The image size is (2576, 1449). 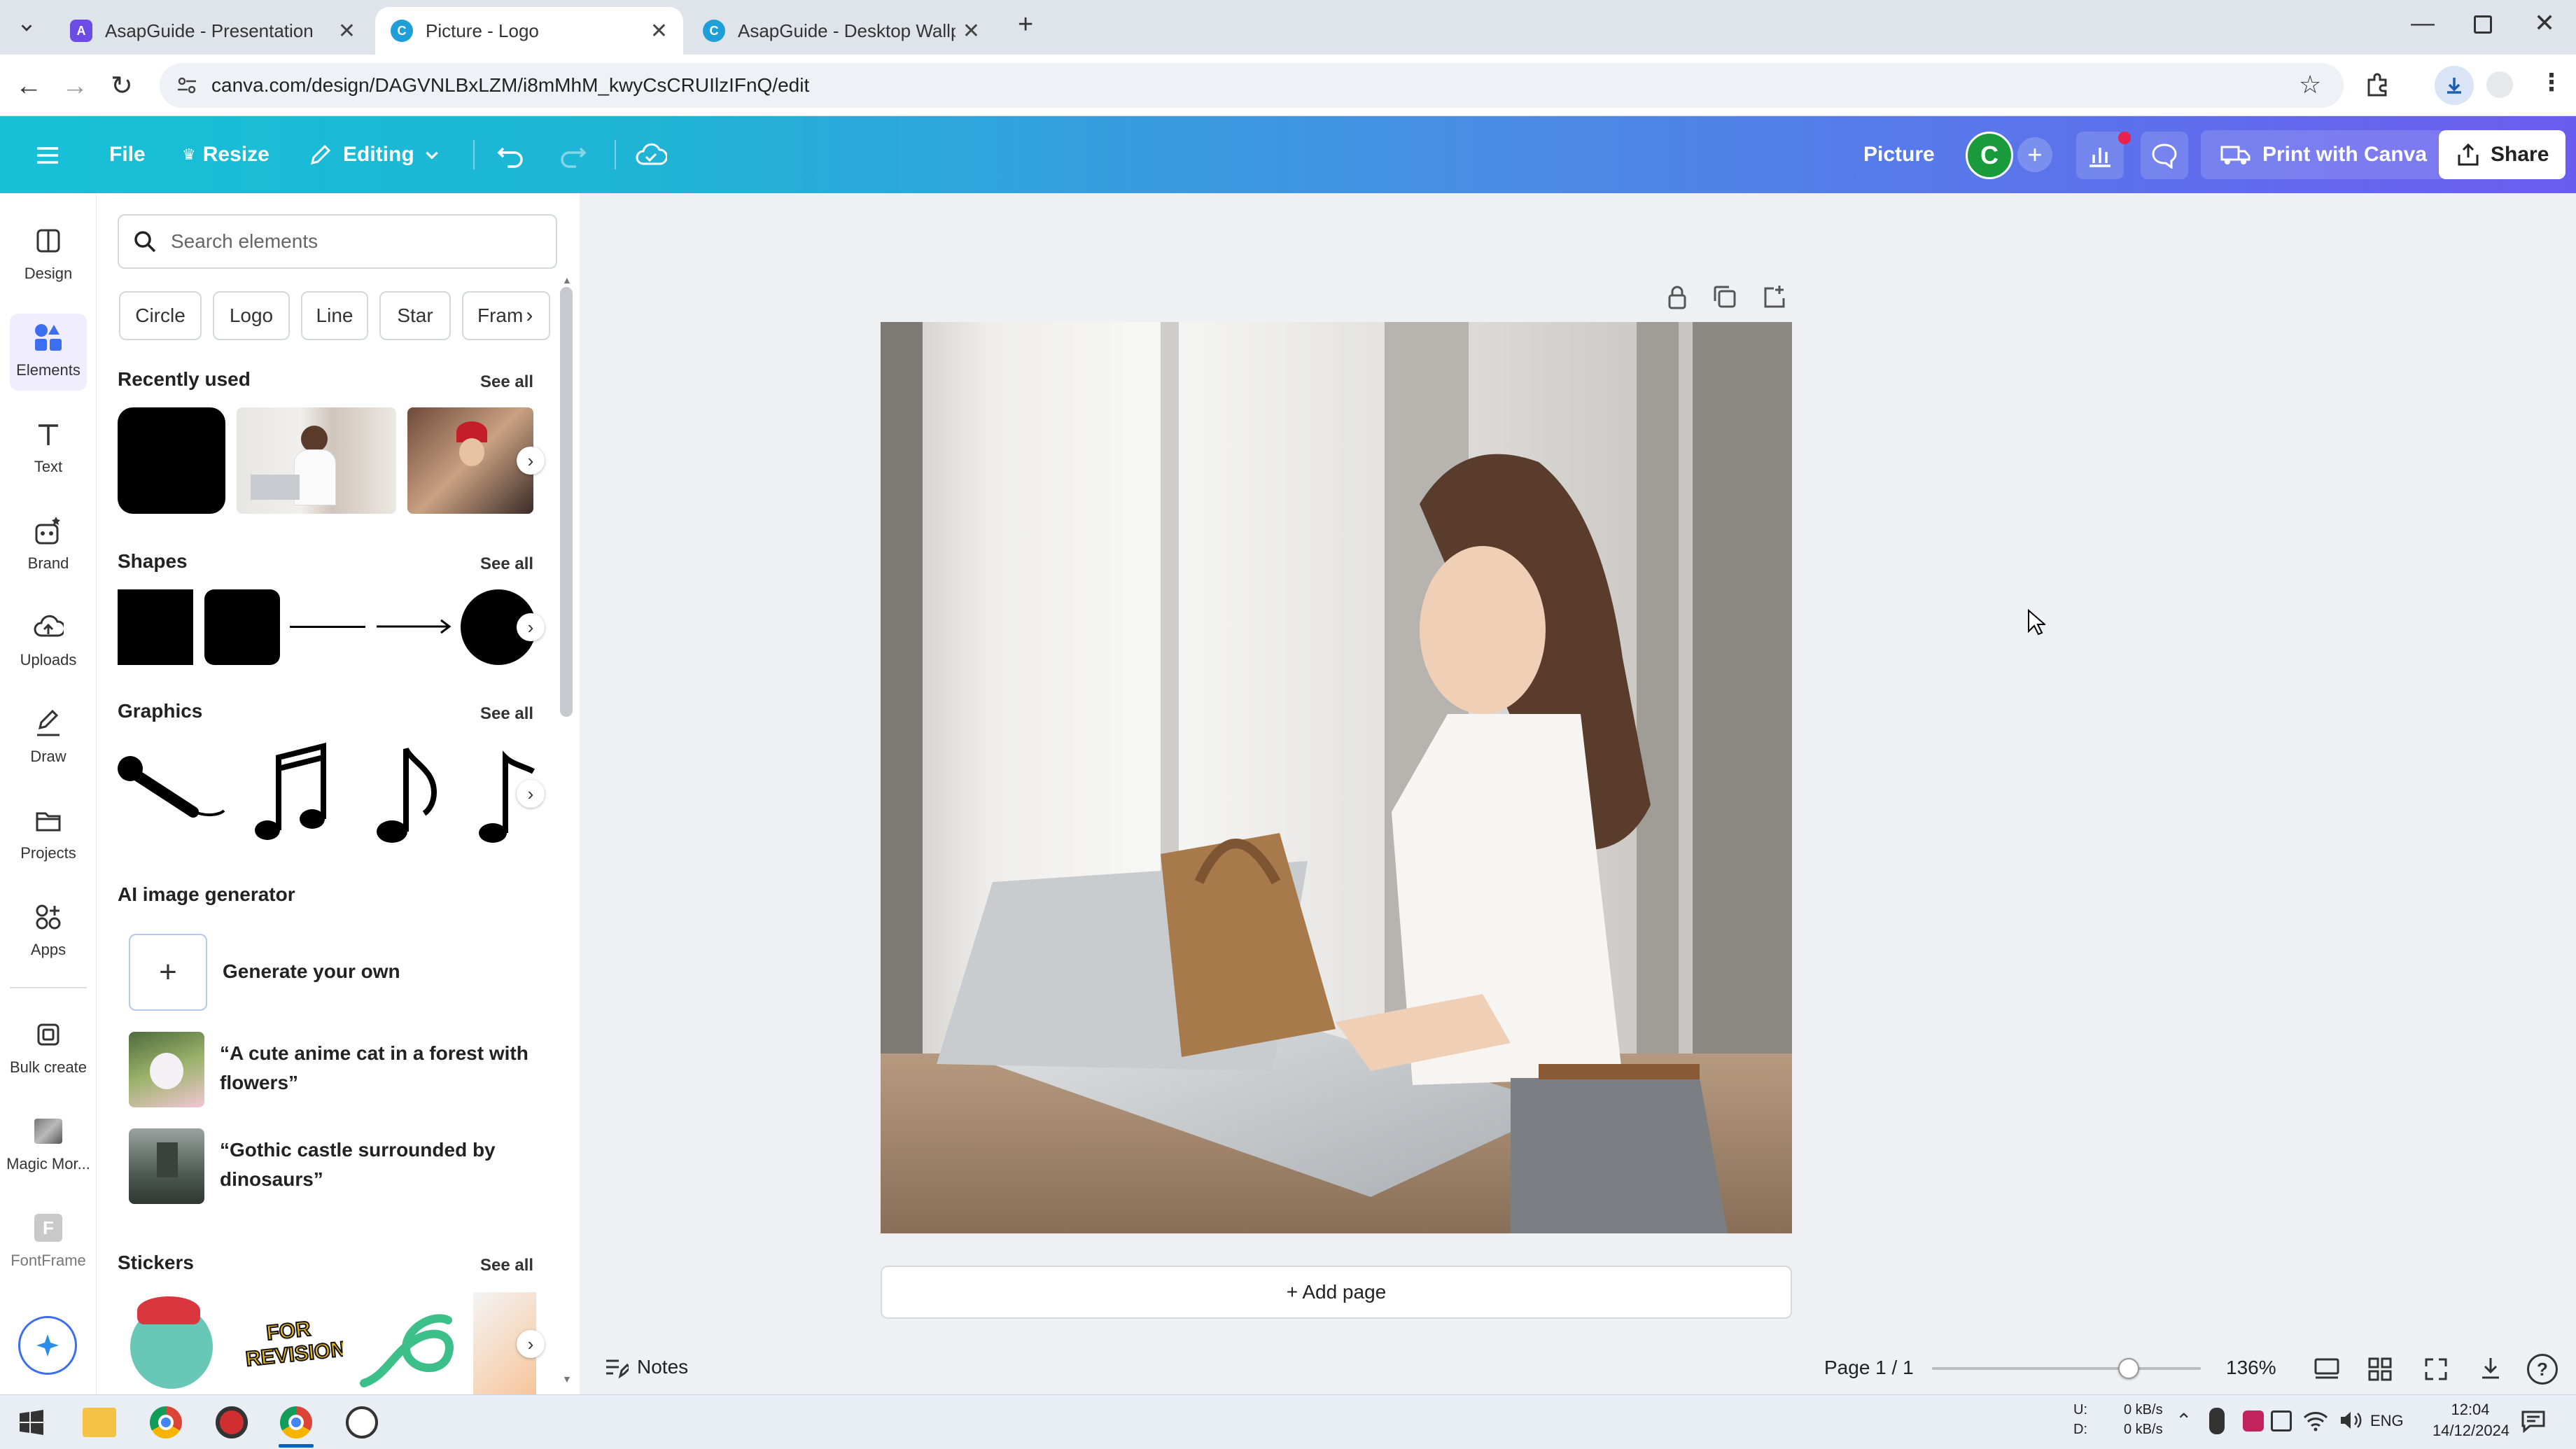 What do you see at coordinates (2128, 1368) in the screenshot?
I see `zoom-slider-thumb` at bounding box center [2128, 1368].